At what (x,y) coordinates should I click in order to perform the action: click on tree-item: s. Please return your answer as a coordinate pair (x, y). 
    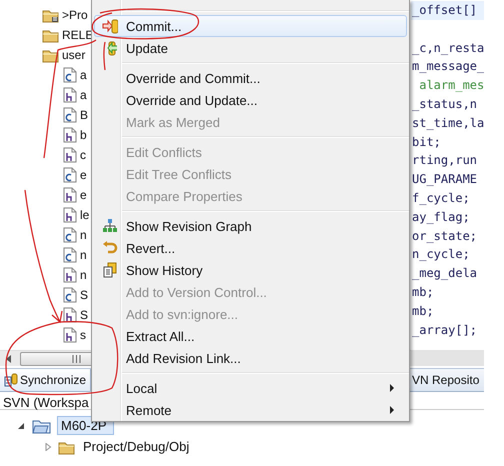
    Looking at the image, I should click on (83, 335).